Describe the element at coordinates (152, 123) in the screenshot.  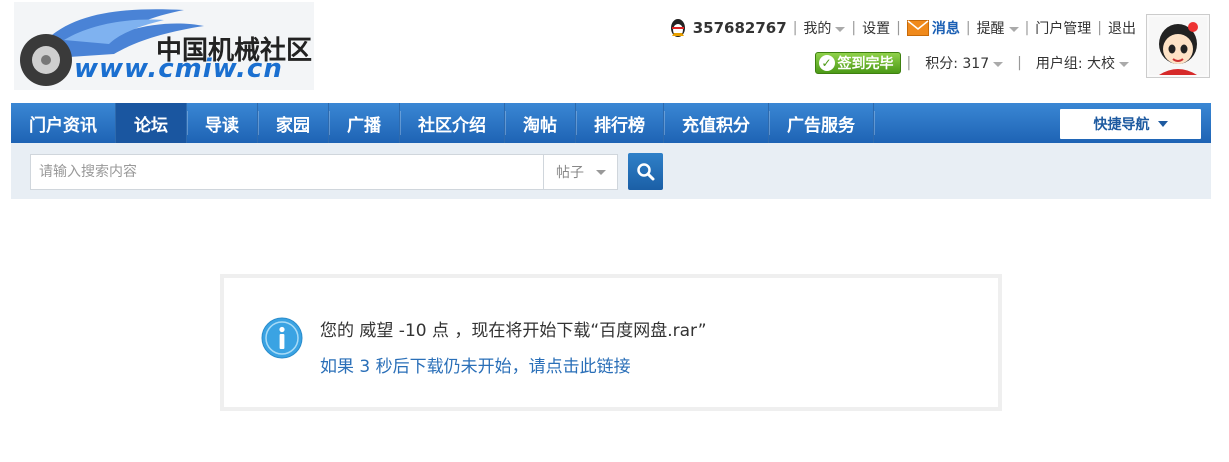
I see `nav-item: 论坛` at that location.